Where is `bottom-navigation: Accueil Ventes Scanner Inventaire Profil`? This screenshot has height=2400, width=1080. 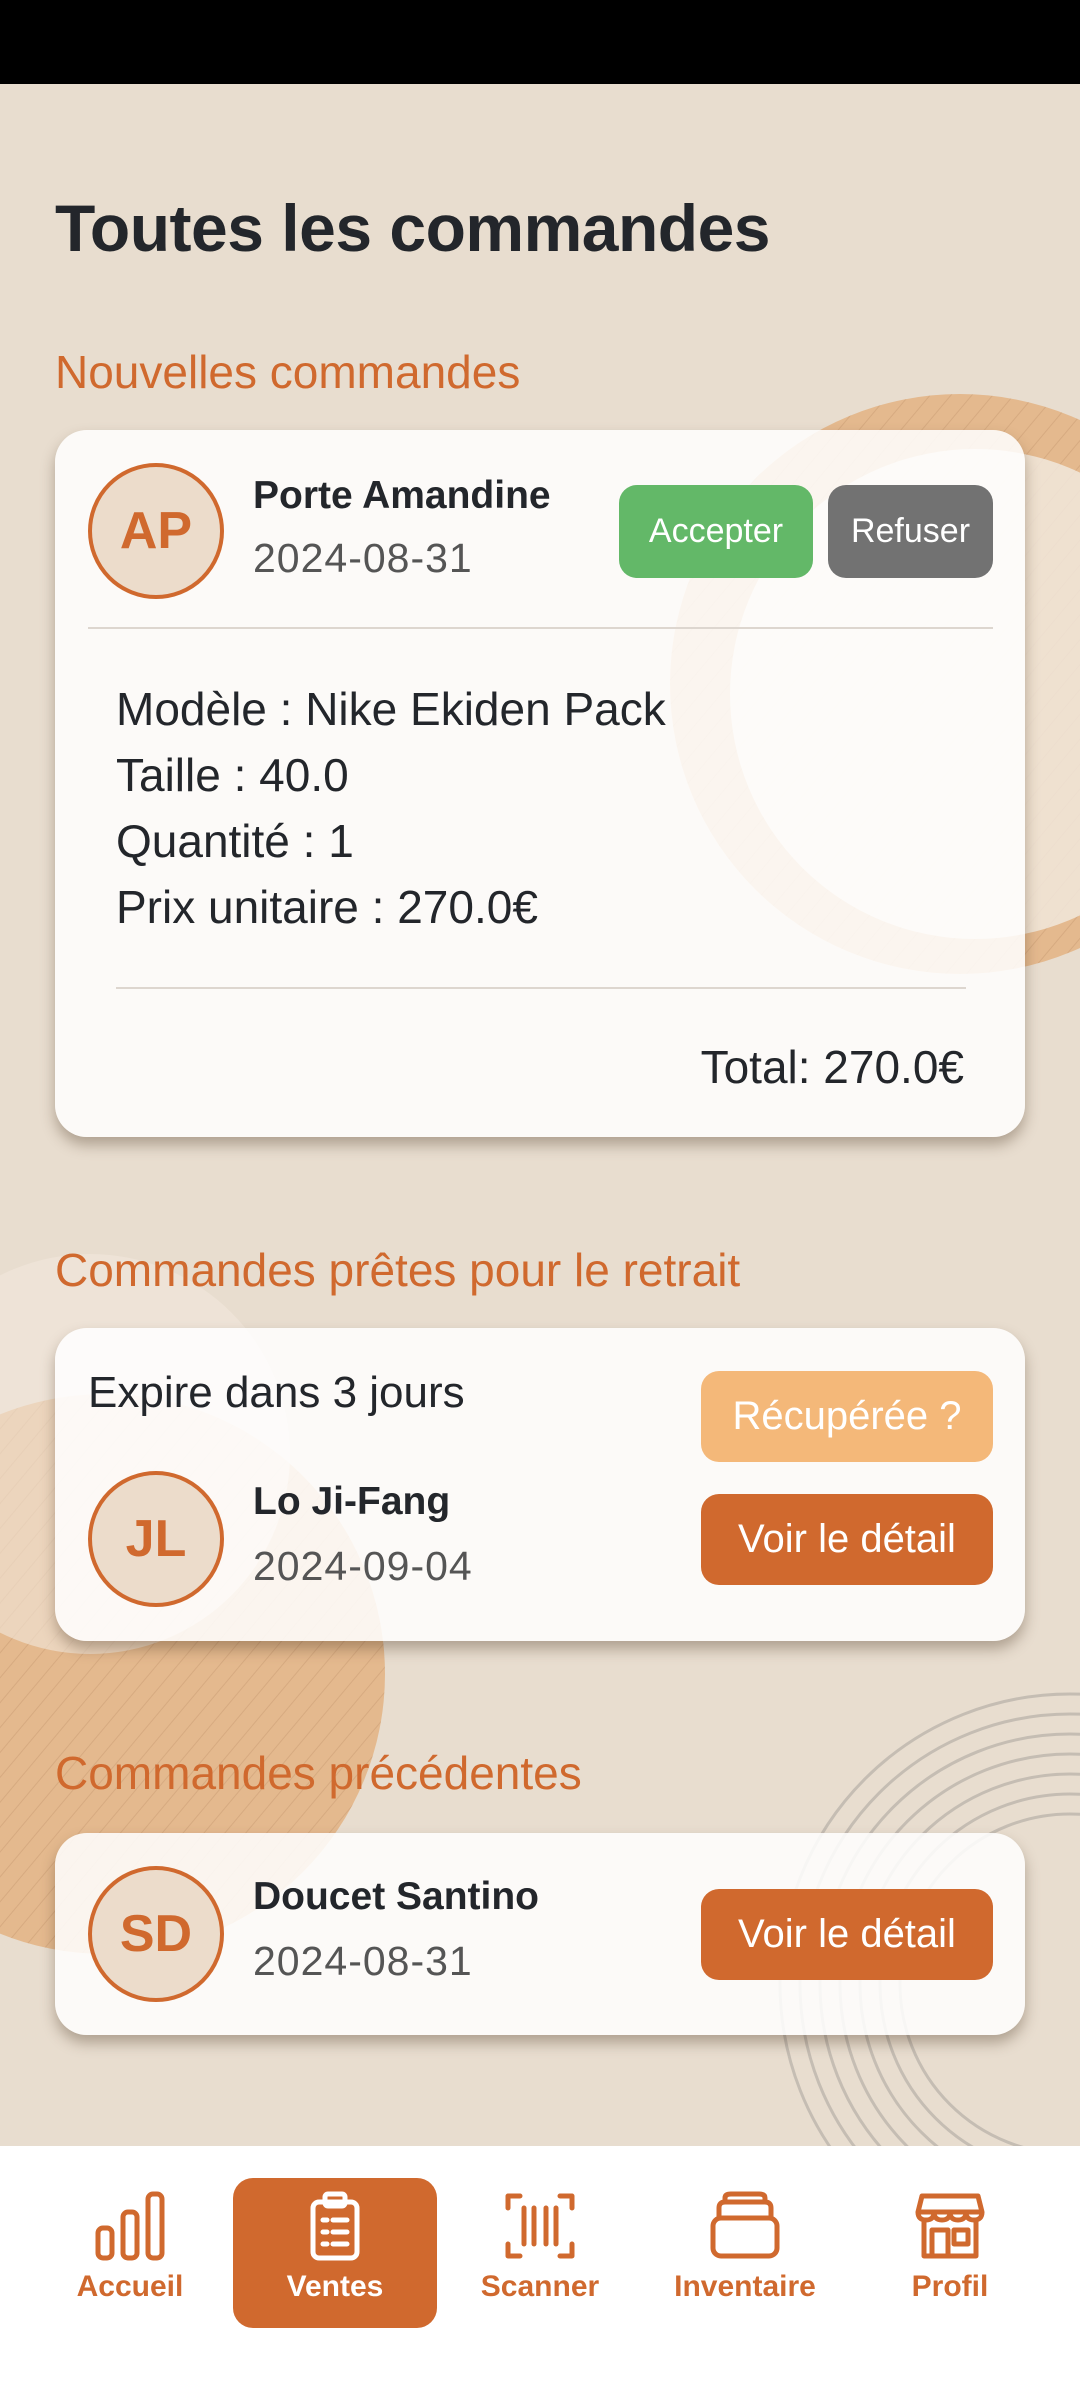 bottom-navigation: Accueil Ventes Scanner Inventaire Profil is located at coordinates (540, 2273).